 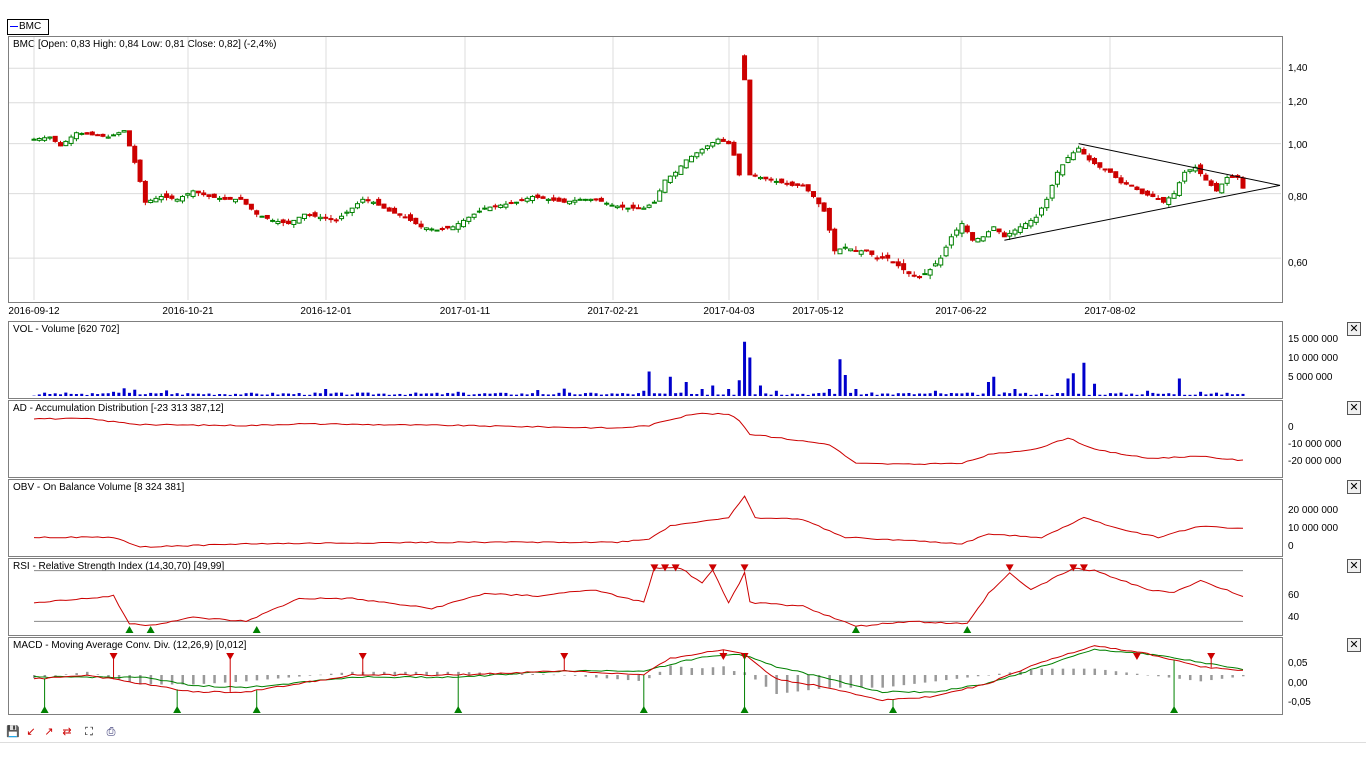 What do you see at coordinates (89, 732) in the screenshot?
I see `fit-icon: ⛶` at bounding box center [89, 732].